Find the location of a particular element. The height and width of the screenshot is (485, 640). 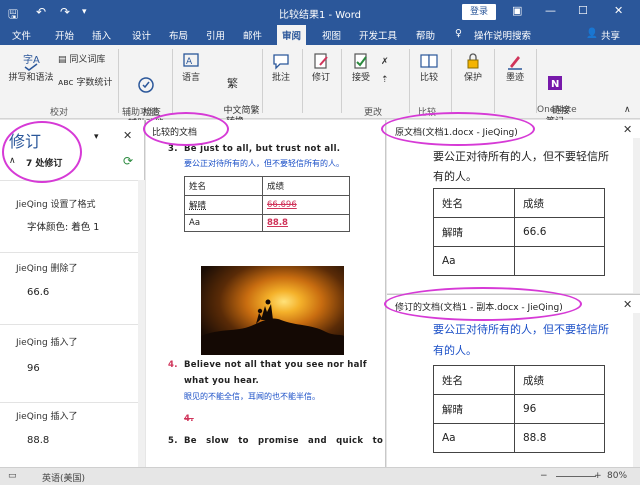

previous-change-icon: ⇡ is located at coordinates (385, 80).